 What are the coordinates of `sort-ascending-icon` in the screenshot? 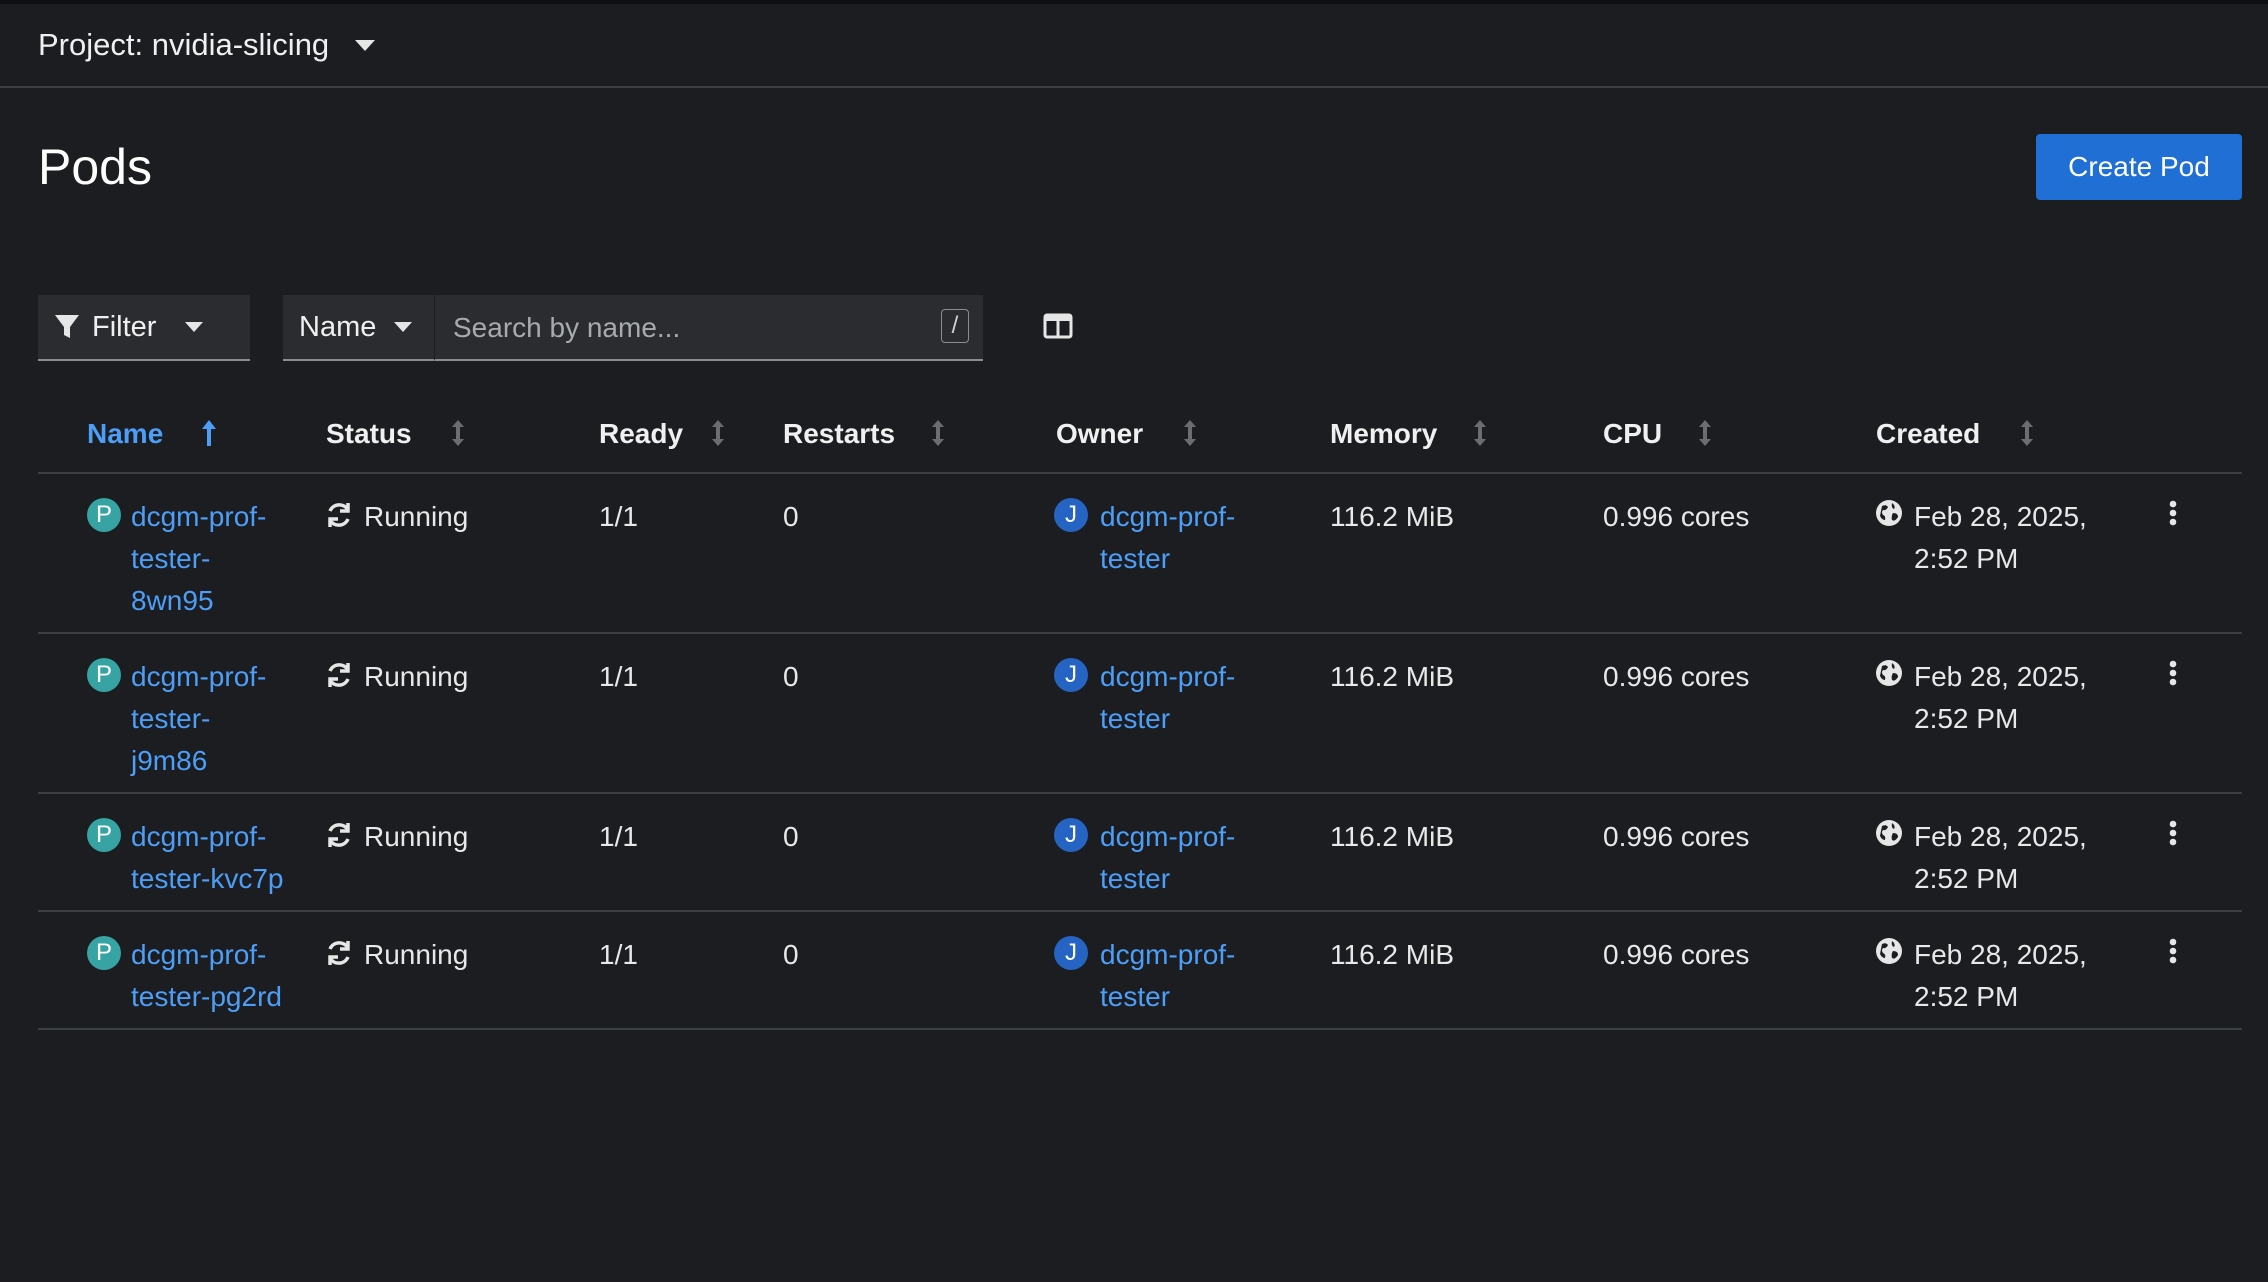 It's located at (209, 435).